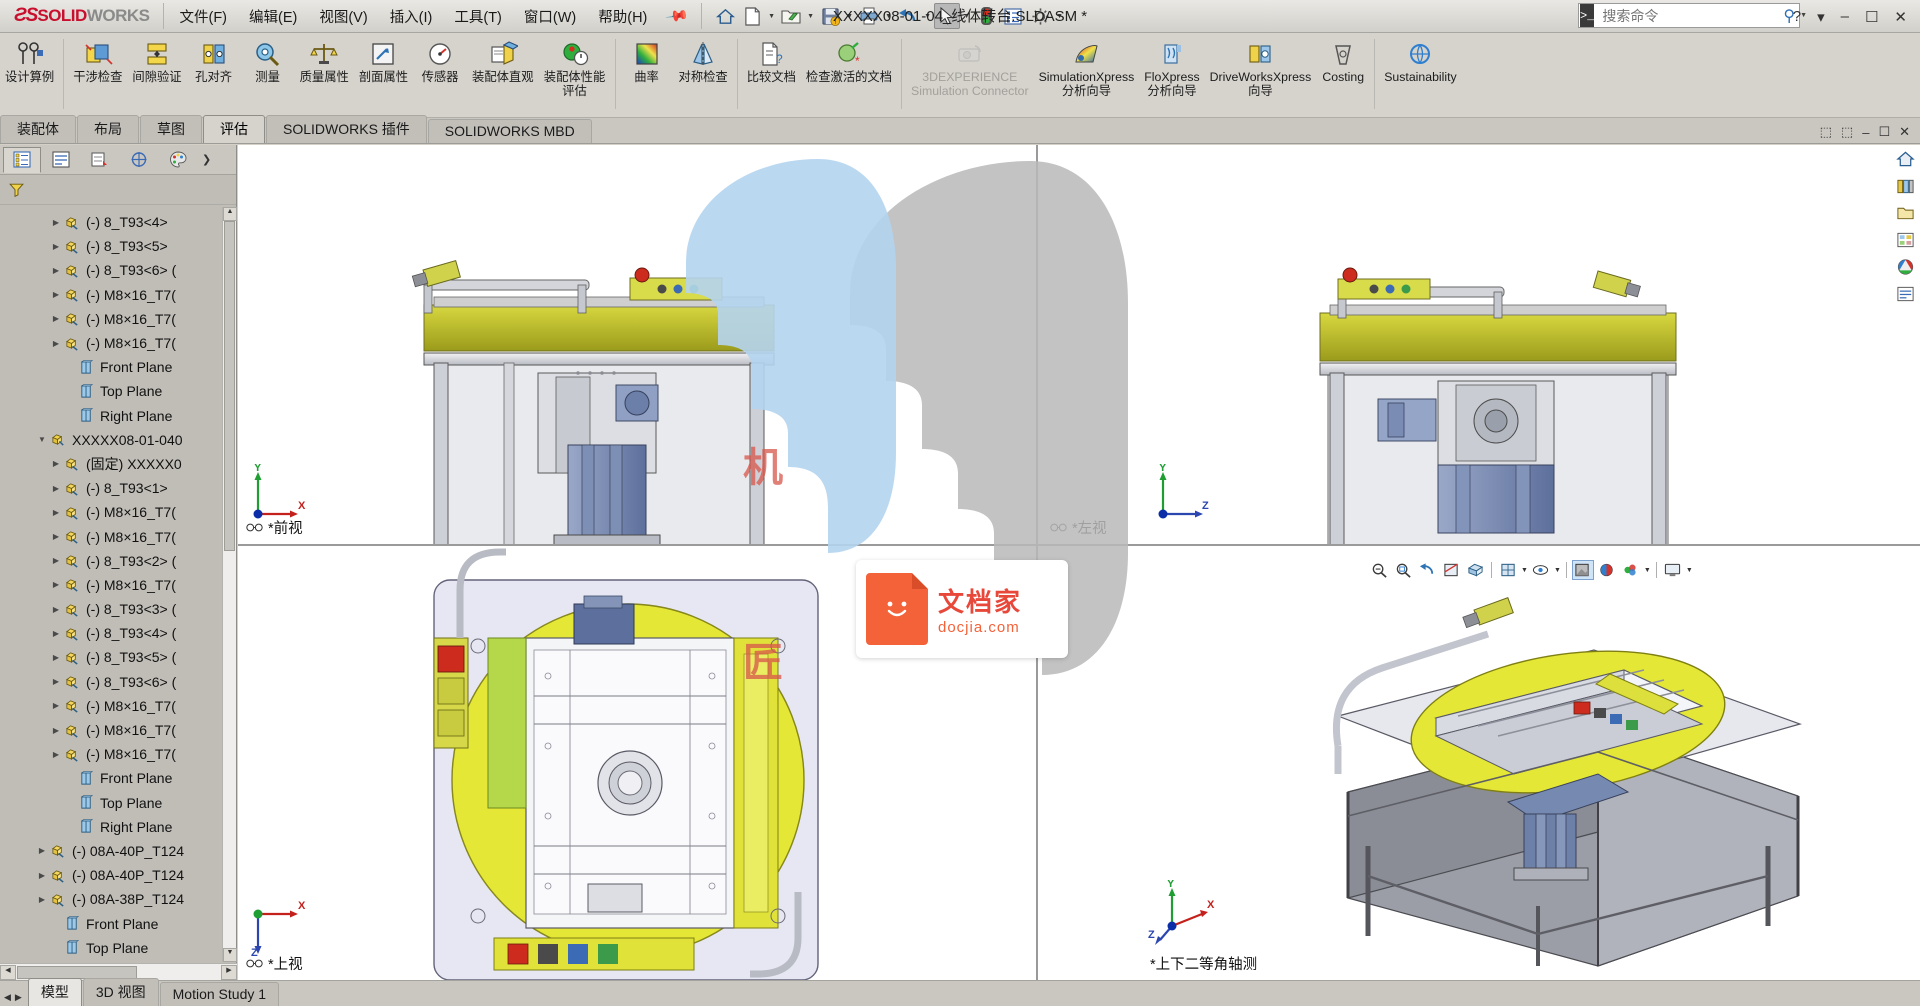 The height and width of the screenshot is (1006, 1920). Describe the element at coordinates (219, 994) in the screenshot. I see `document-tab-2: Motion Study 1` at that location.